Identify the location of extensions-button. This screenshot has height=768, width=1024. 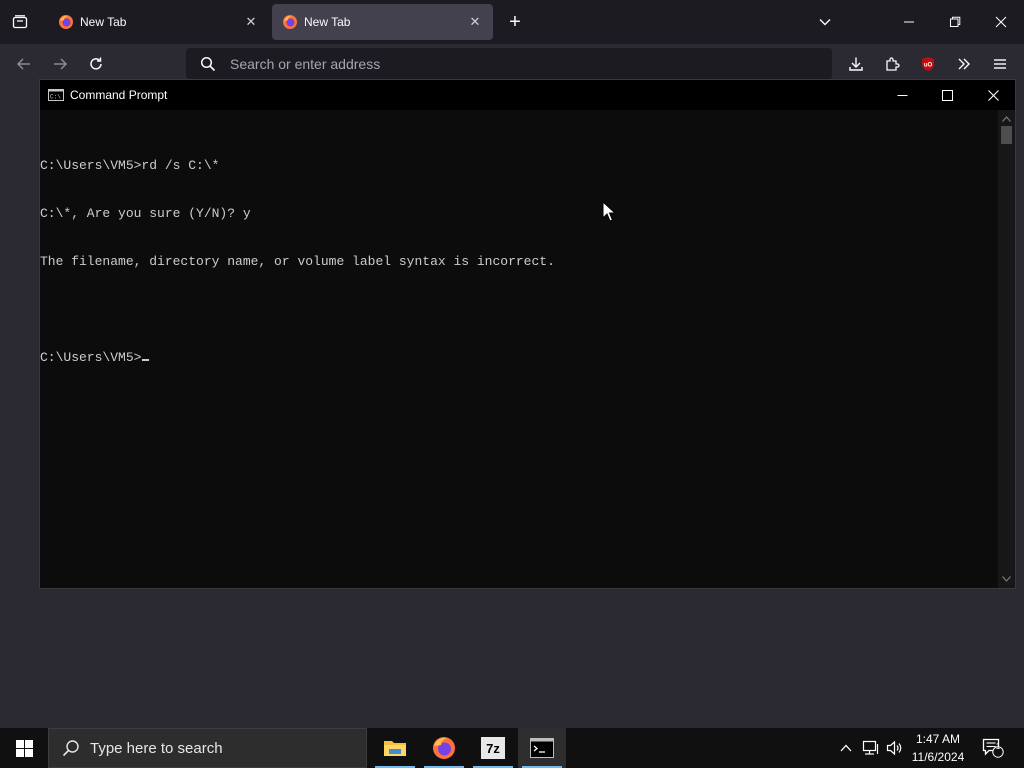
(892, 64).